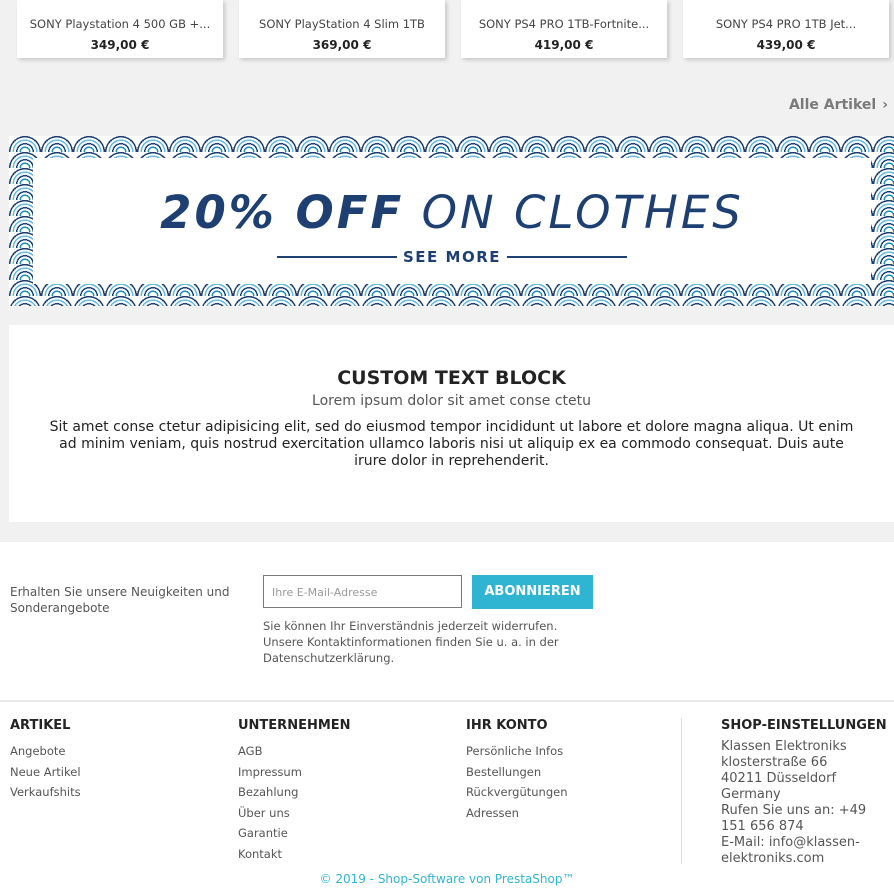 The width and height of the screenshot is (894, 890). What do you see at coordinates (517, 792) in the screenshot?
I see `footer-link: Rückvergütungen` at bounding box center [517, 792].